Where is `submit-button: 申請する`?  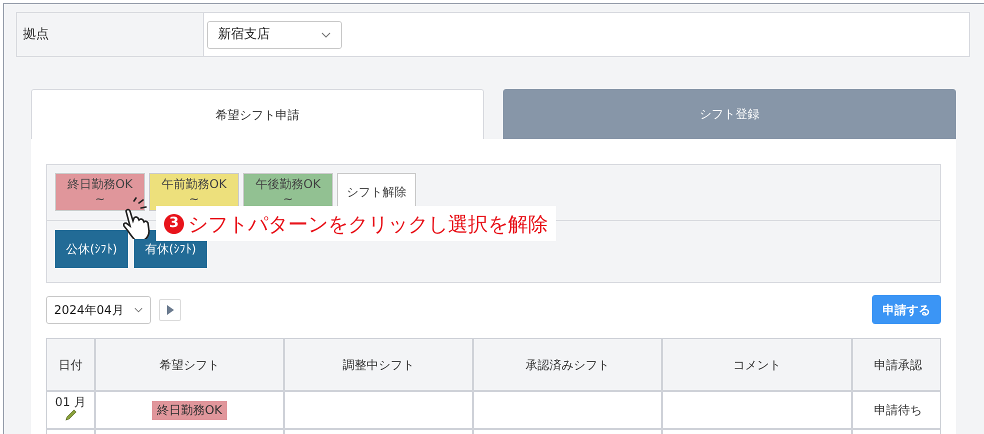 submit-button: 申請する is located at coordinates (906, 309).